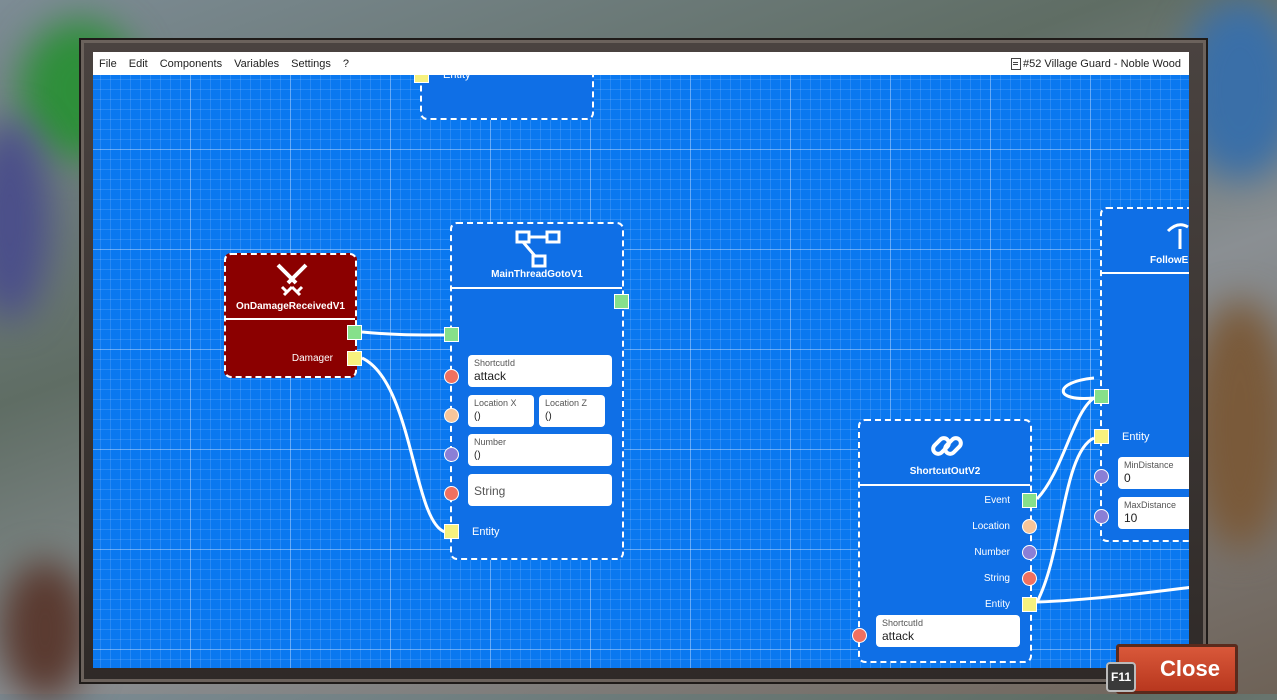 The height and width of the screenshot is (700, 1277). What do you see at coordinates (1101, 516) in the screenshot?
I see `max-distance-dot` at bounding box center [1101, 516].